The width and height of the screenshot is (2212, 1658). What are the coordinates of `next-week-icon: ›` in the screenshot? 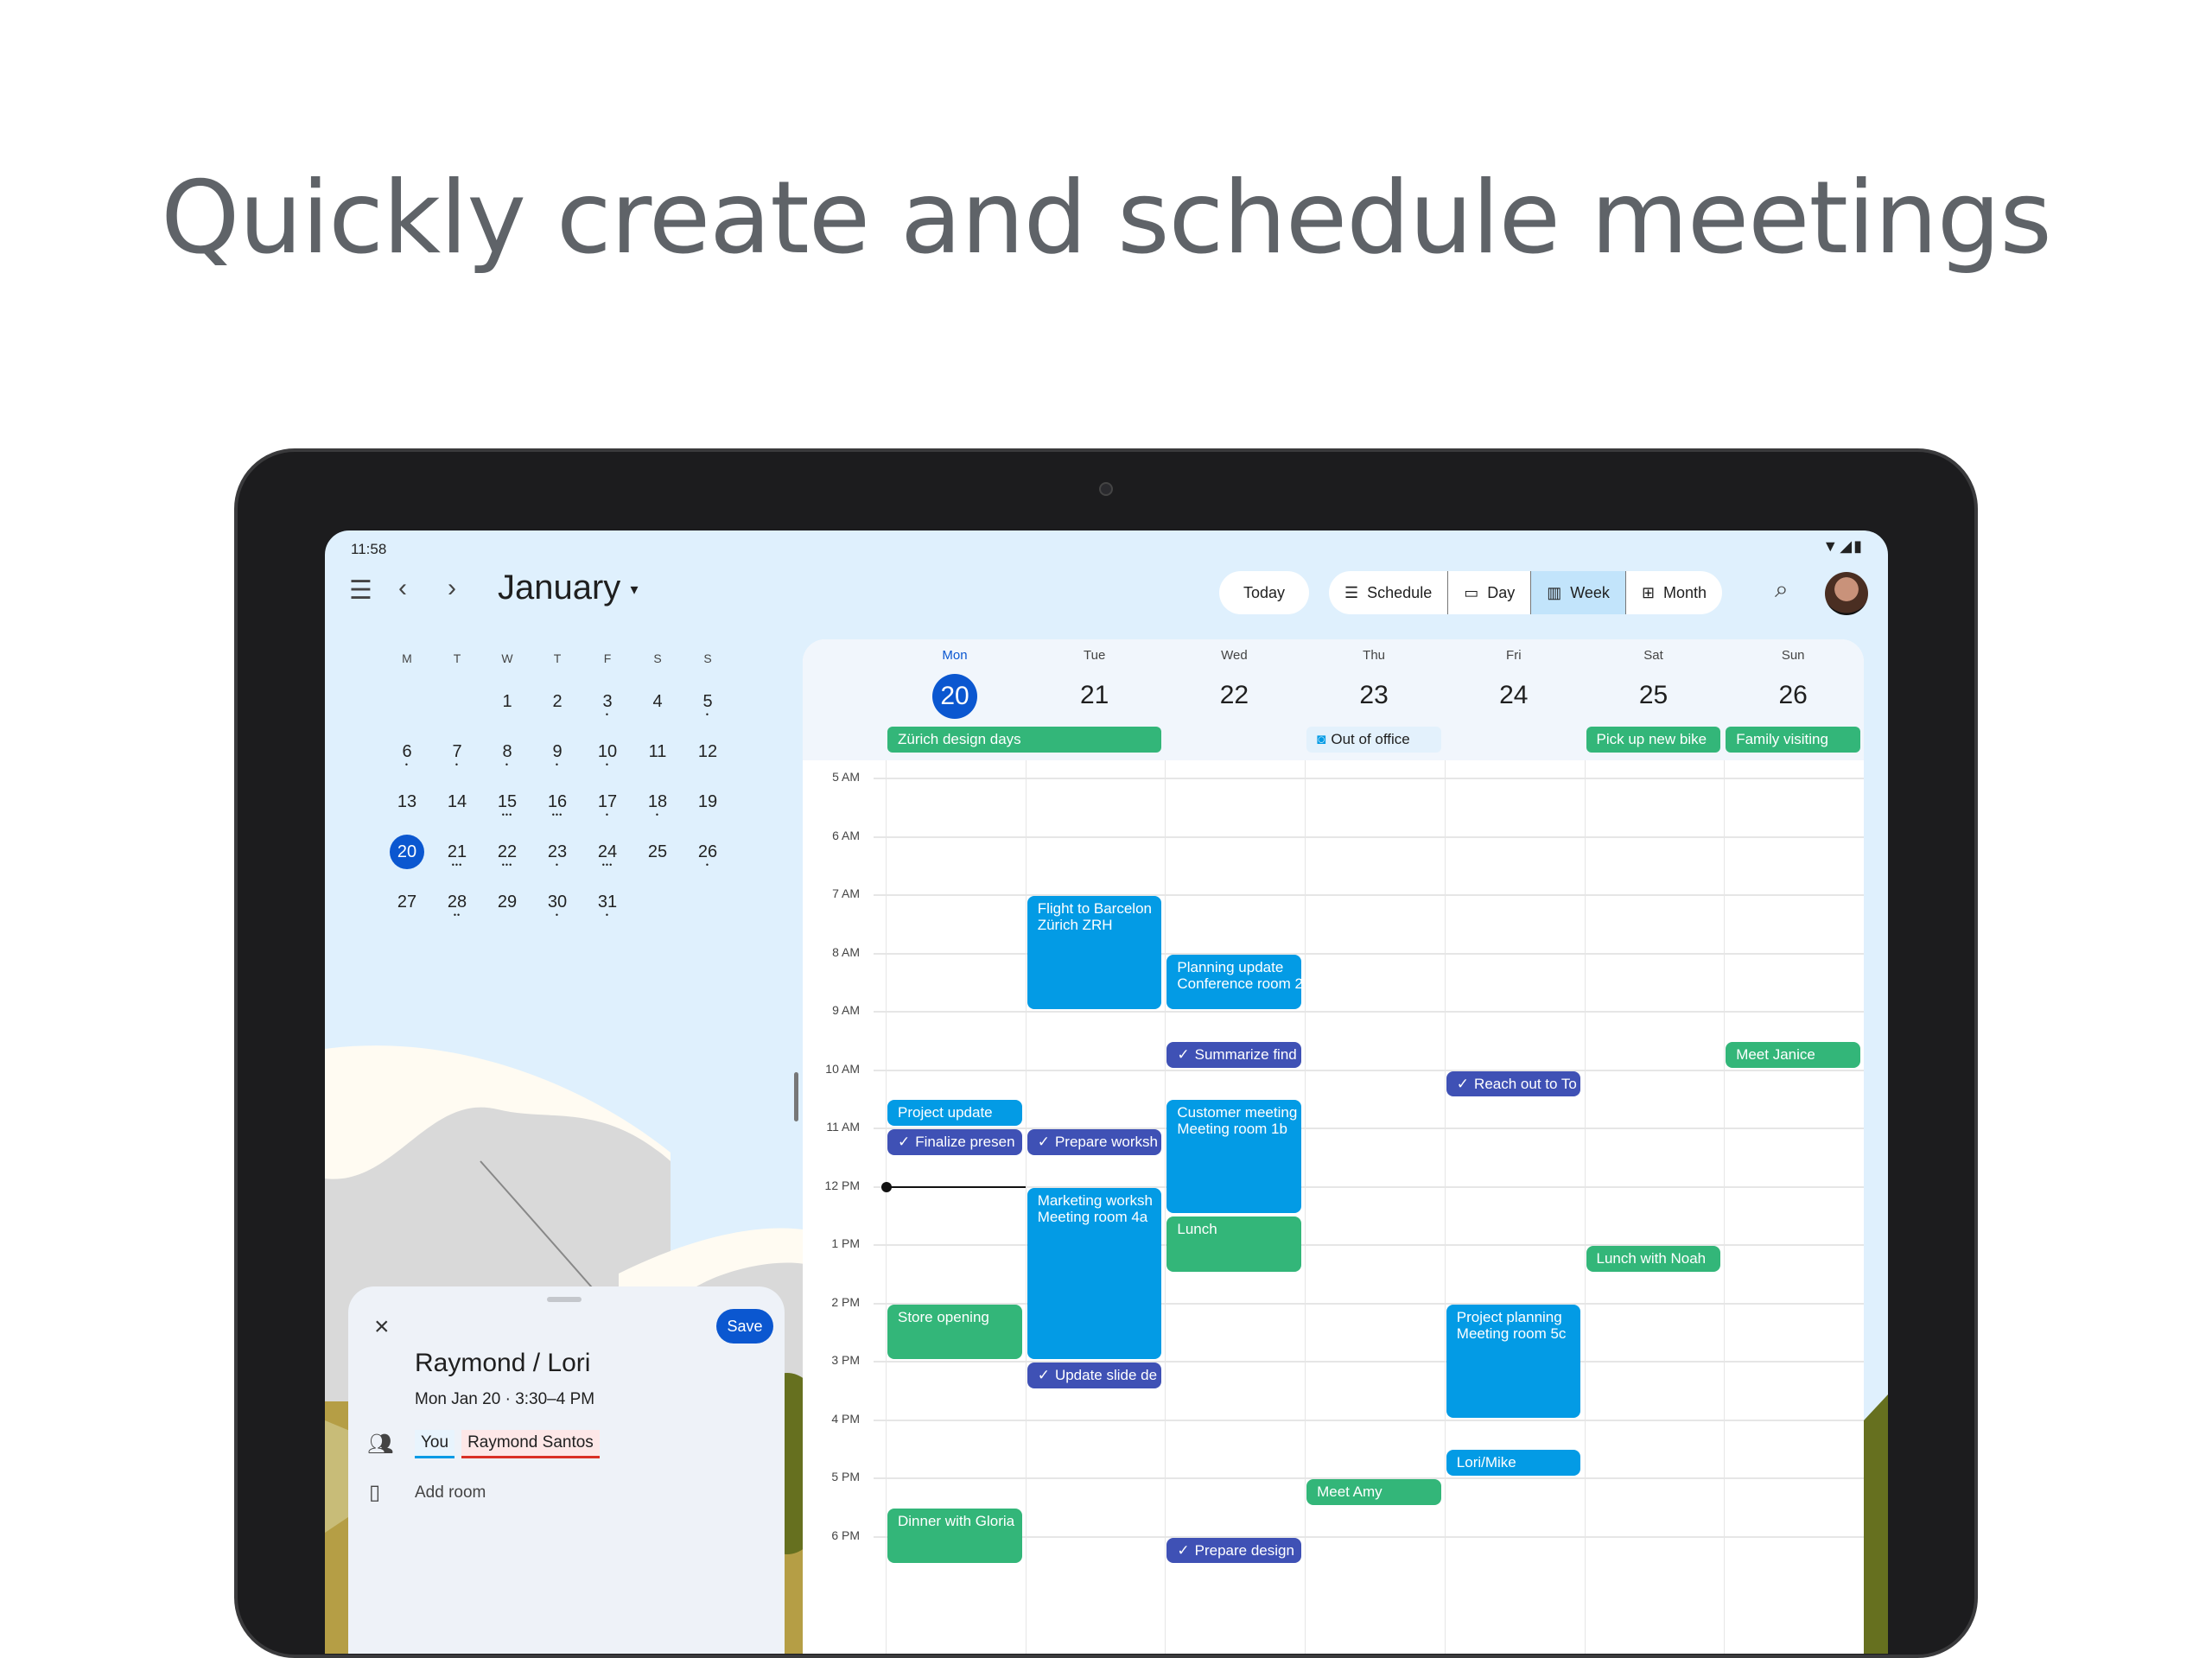 It's located at (452, 588).